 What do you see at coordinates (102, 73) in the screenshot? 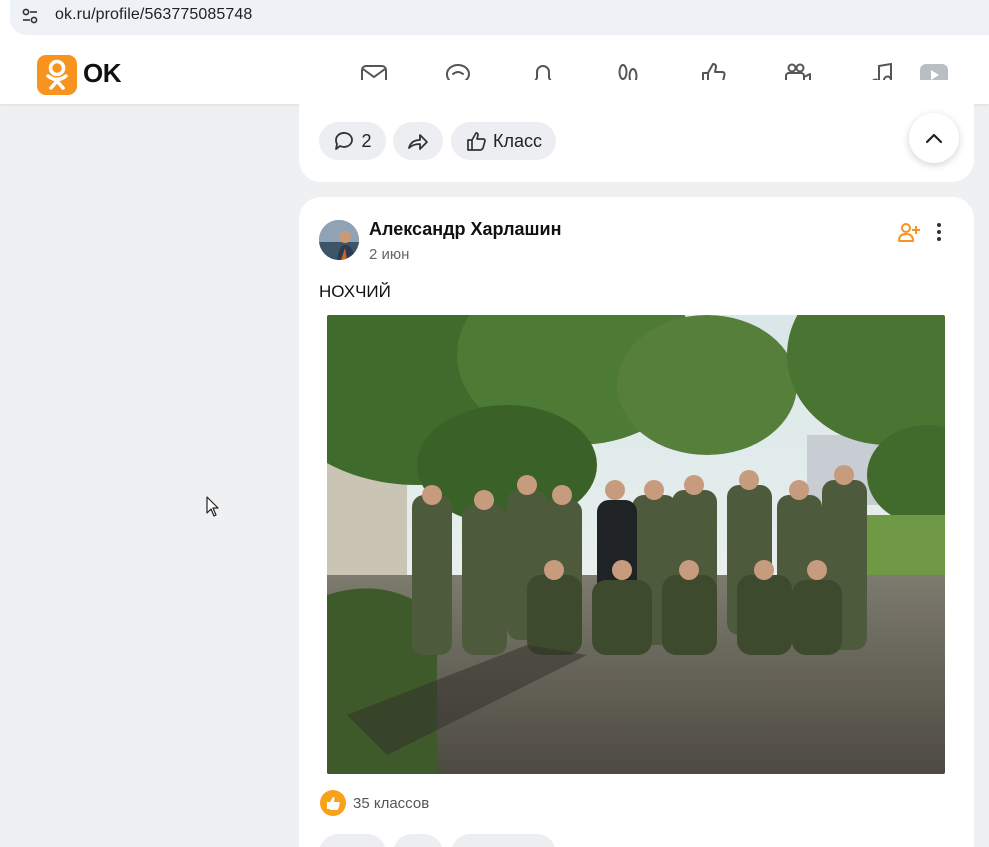
I see `logo-text: OK` at bounding box center [102, 73].